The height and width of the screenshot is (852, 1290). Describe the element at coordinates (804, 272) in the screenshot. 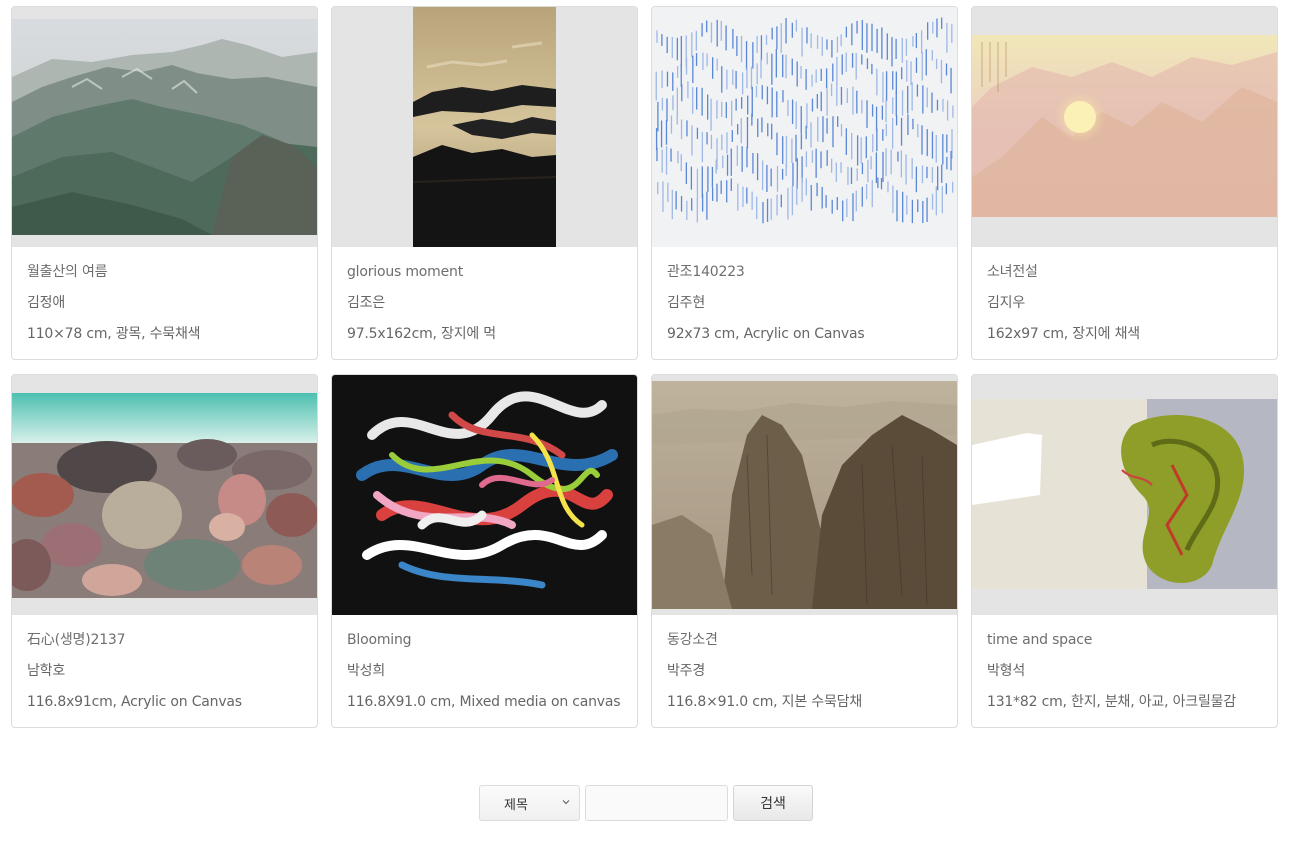

I see `artwork-title: 관조140223` at that location.